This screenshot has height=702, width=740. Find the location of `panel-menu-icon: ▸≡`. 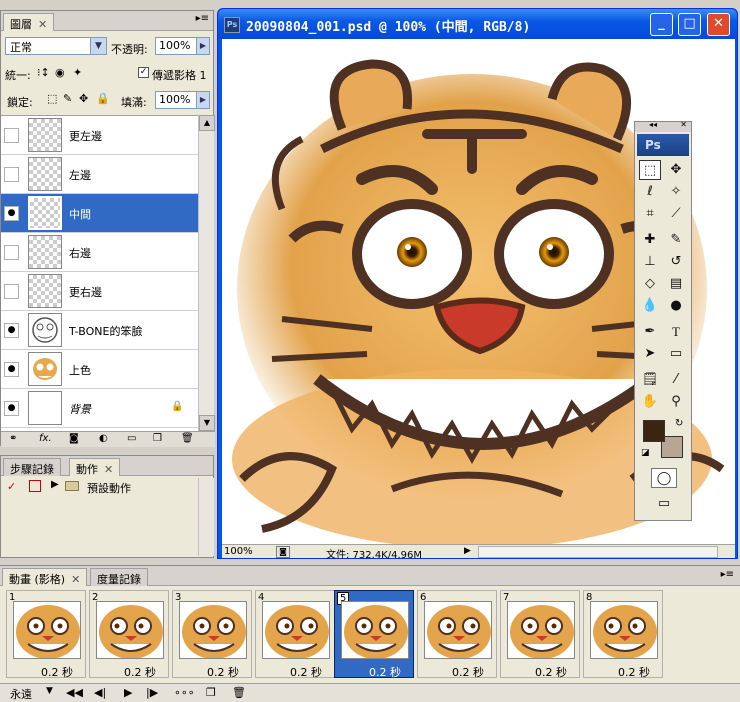

panel-menu-icon: ▸≡ is located at coordinates (727, 574).